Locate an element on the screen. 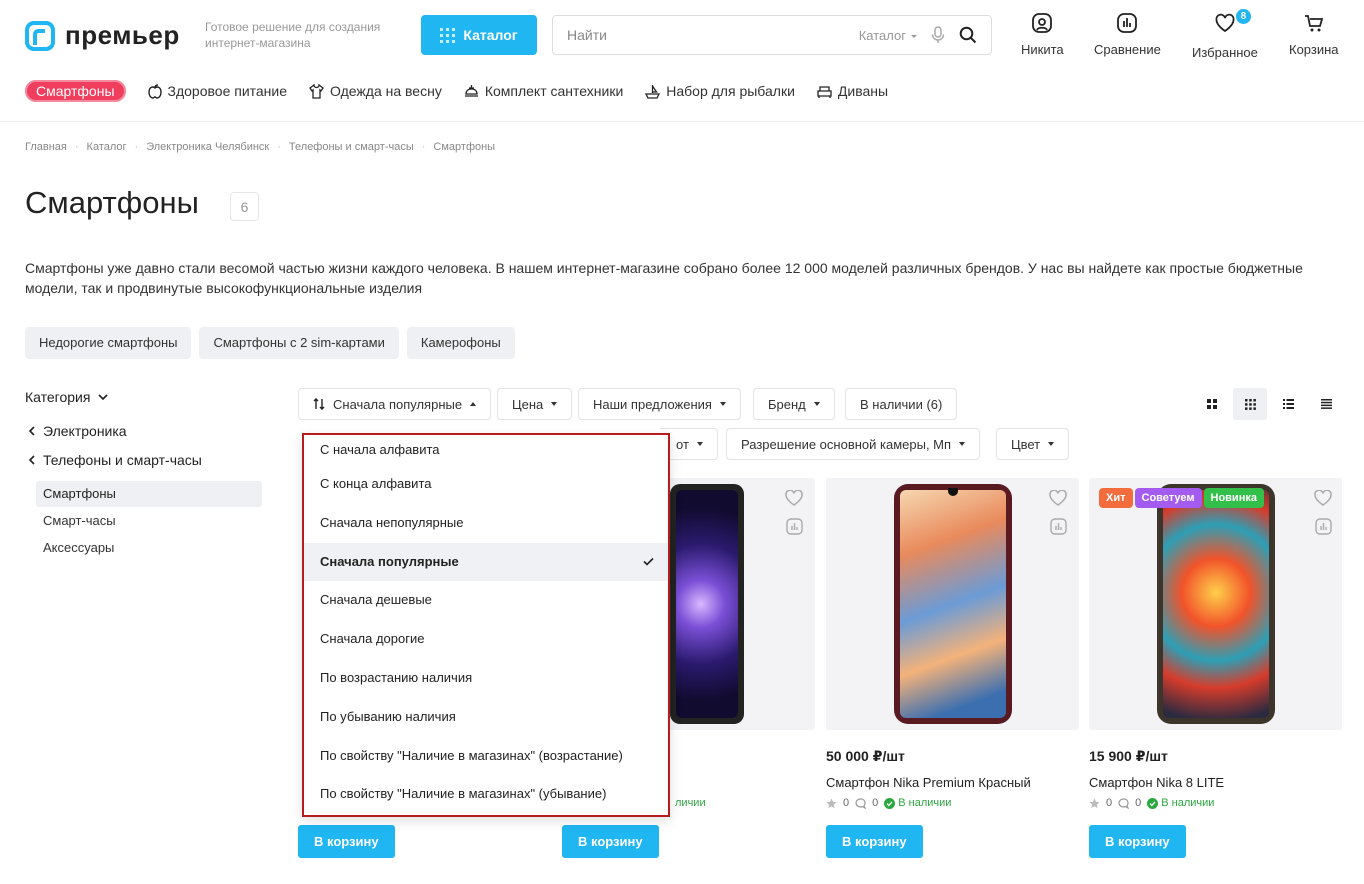 This screenshot has height=884, width=1364. breadcrumb-current: Смартфоны is located at coordinates (464, 147).